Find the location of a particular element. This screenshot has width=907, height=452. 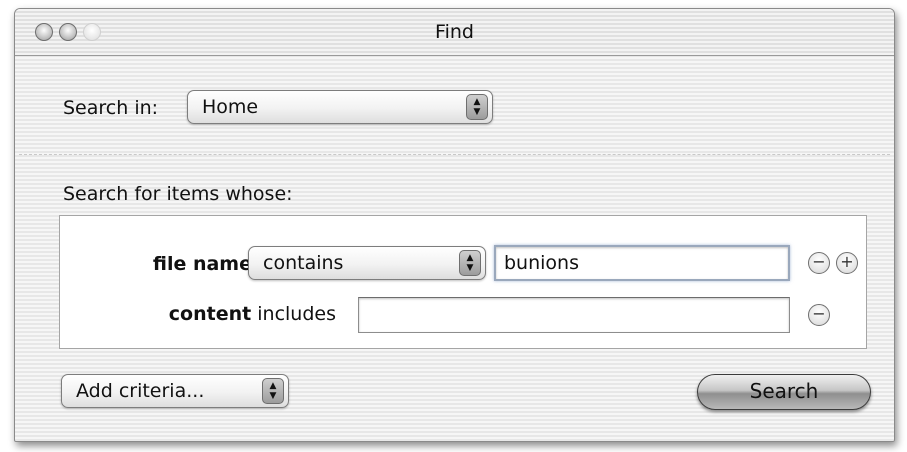

add-criterion-icon: + is located at coordinates (847, 263).